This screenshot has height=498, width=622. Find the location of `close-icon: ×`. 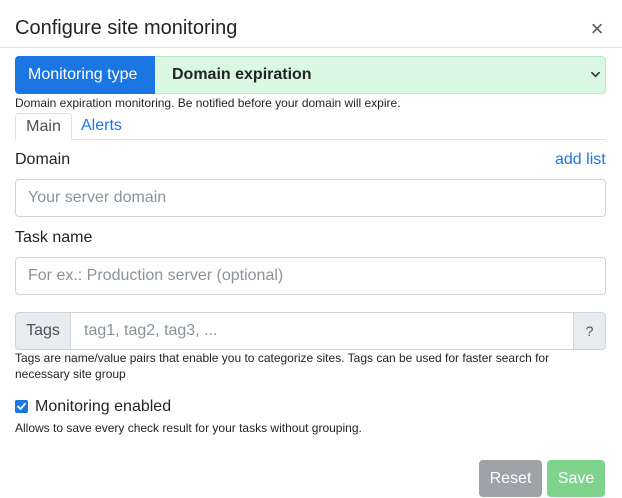

close-icon: × is located at coordinates (597, 29).